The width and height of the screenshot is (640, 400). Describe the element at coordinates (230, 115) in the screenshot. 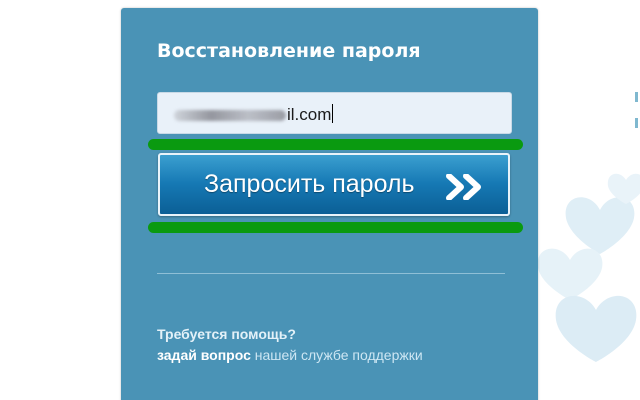

I see `obscured-email-prefix` at that location.